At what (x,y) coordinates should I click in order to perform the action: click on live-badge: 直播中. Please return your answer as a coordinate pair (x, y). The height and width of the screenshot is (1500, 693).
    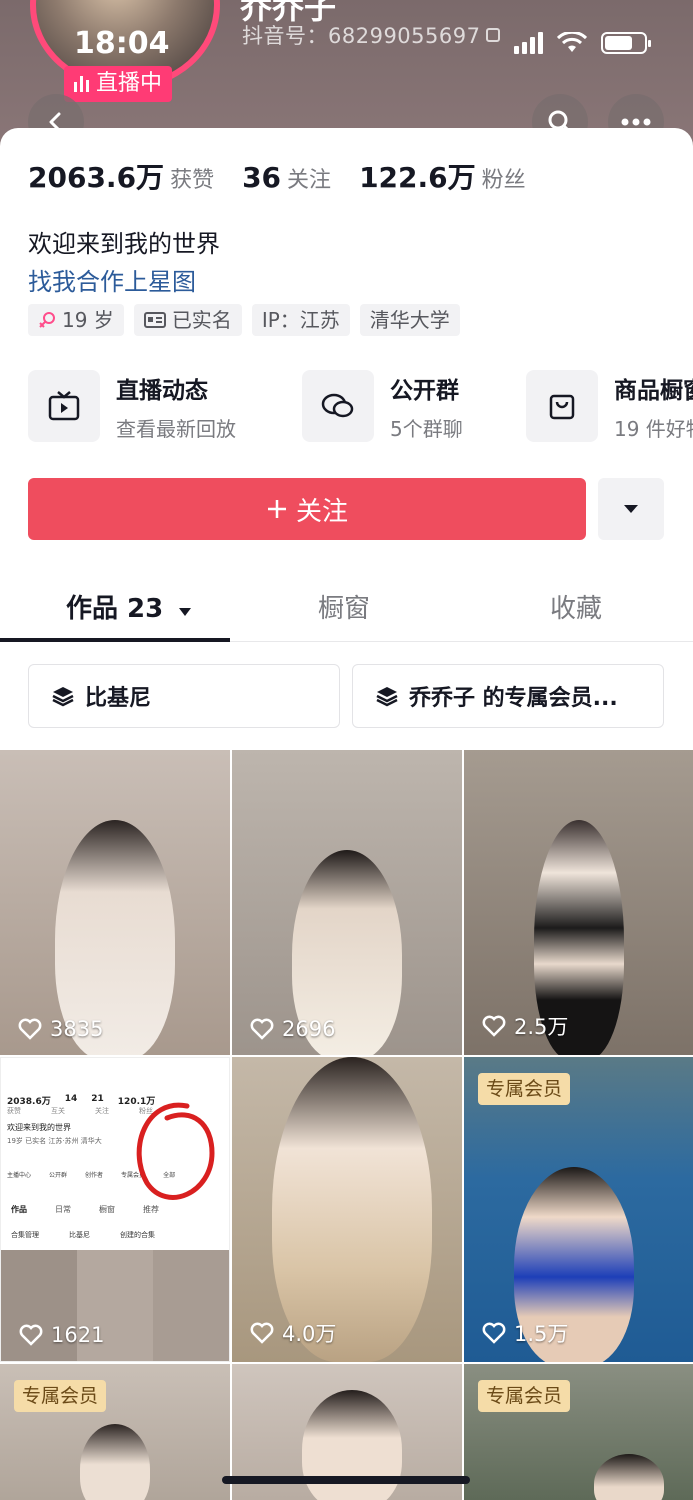
    Looking at the image, I should click on (118, 84).